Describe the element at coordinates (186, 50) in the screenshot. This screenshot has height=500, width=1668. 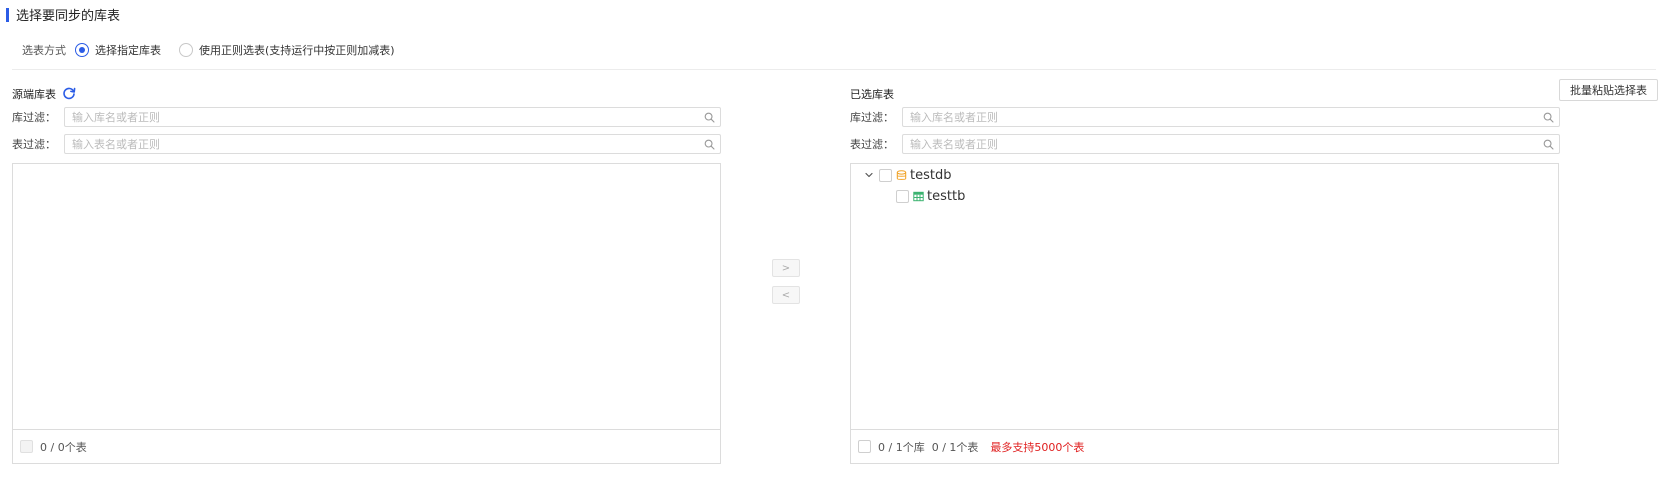
I see `radio-unchecked-icon` at that location.